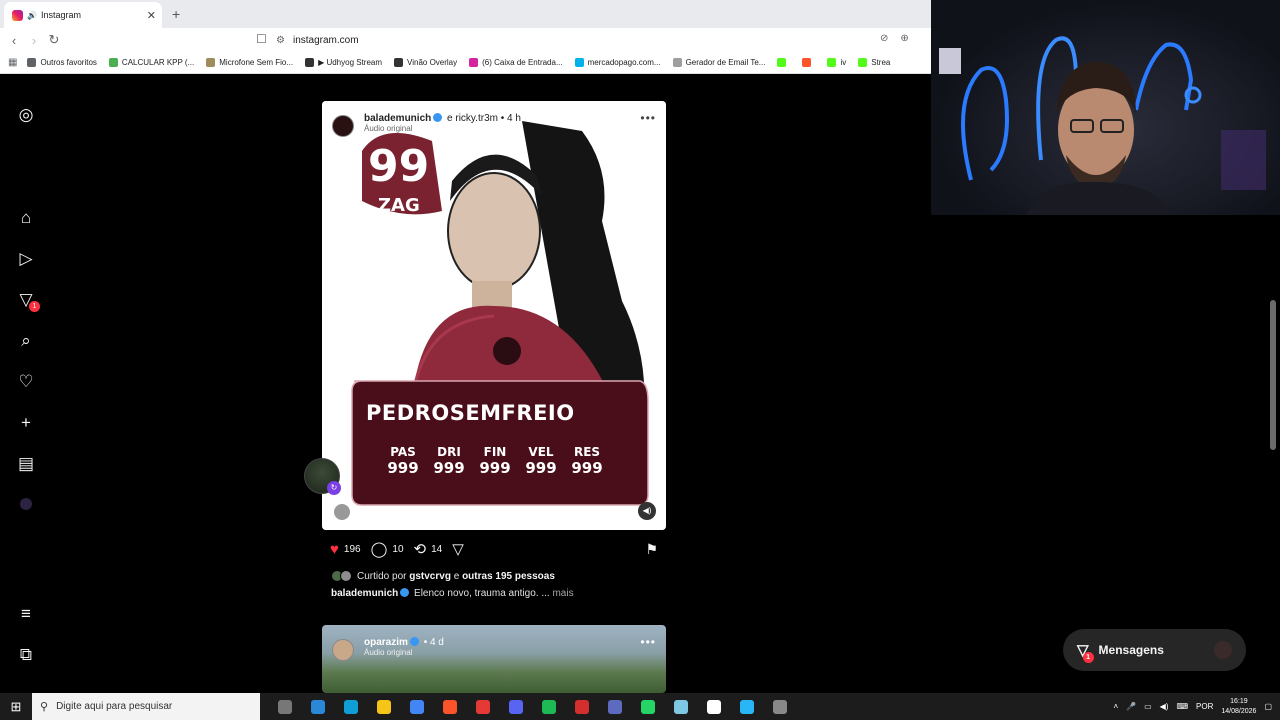 The image size is (1280, 720). Describe the element at coordinates (26, 341) in the screenshot. I see `search-icon: ⌕` at that location.